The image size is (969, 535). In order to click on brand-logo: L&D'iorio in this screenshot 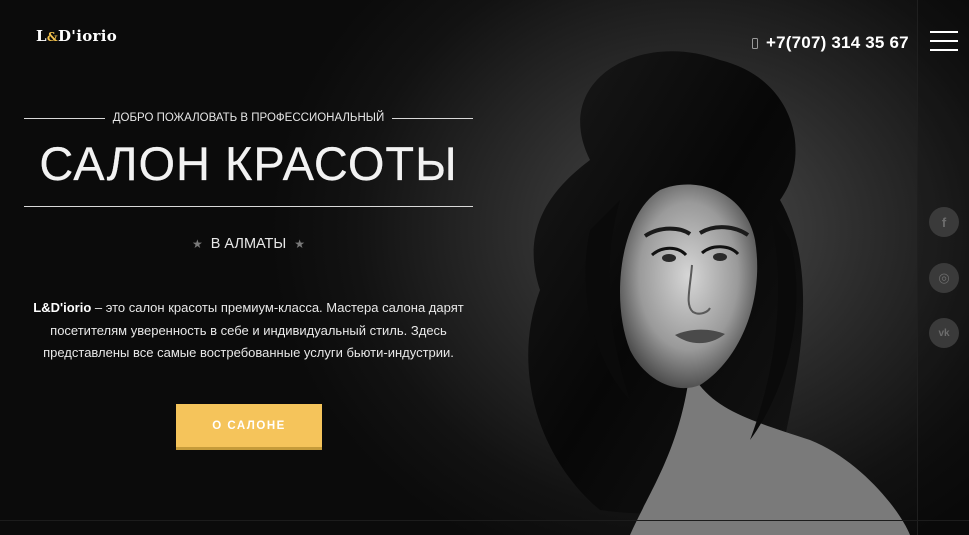, I will do `click(76, 36)`.